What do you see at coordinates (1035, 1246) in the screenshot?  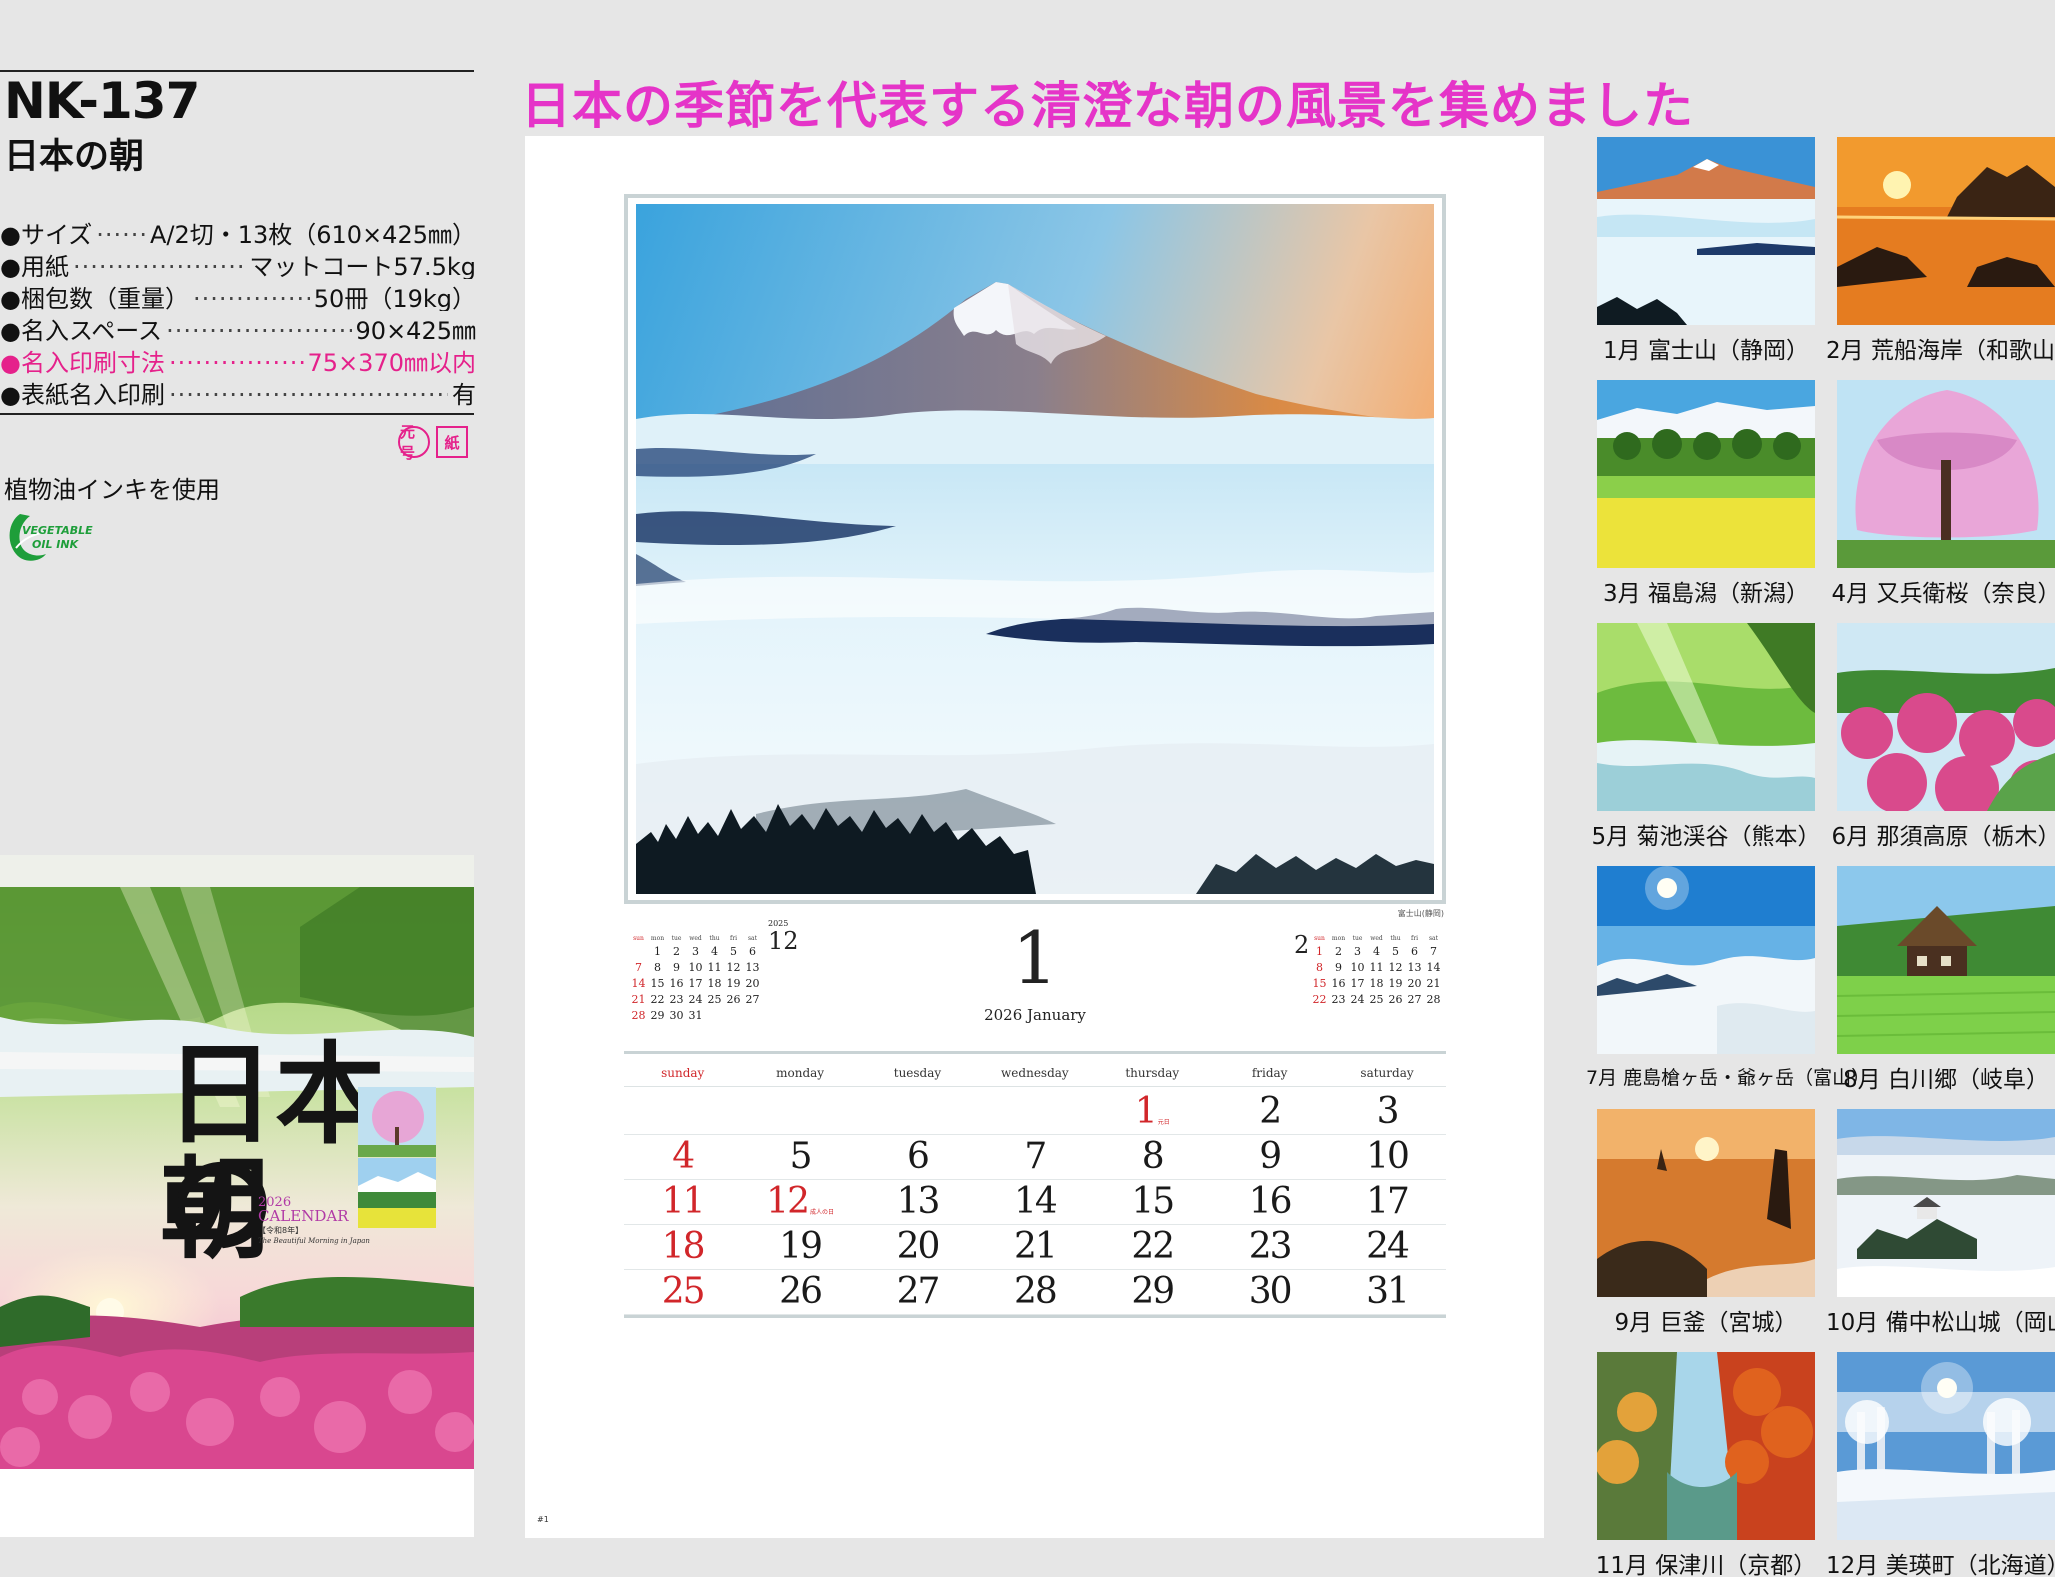 I see `day-number: 21` at bounding box center [1035, 1246].